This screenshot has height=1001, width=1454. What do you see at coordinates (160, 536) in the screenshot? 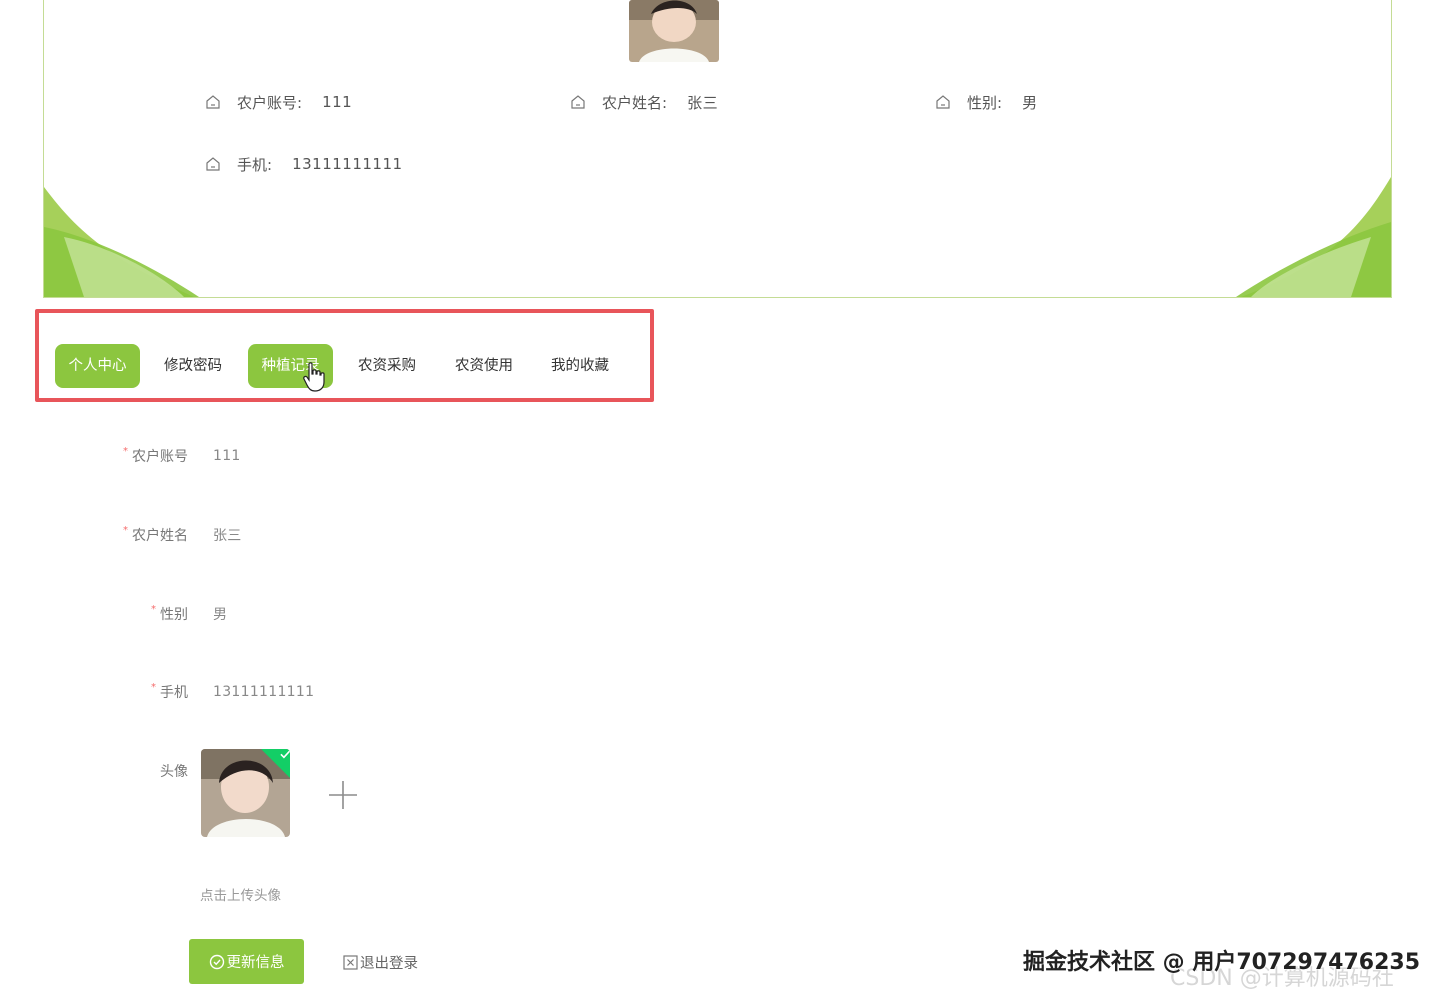
I see `form-label-name: 农户姓名` at bounding box center [160, 536].